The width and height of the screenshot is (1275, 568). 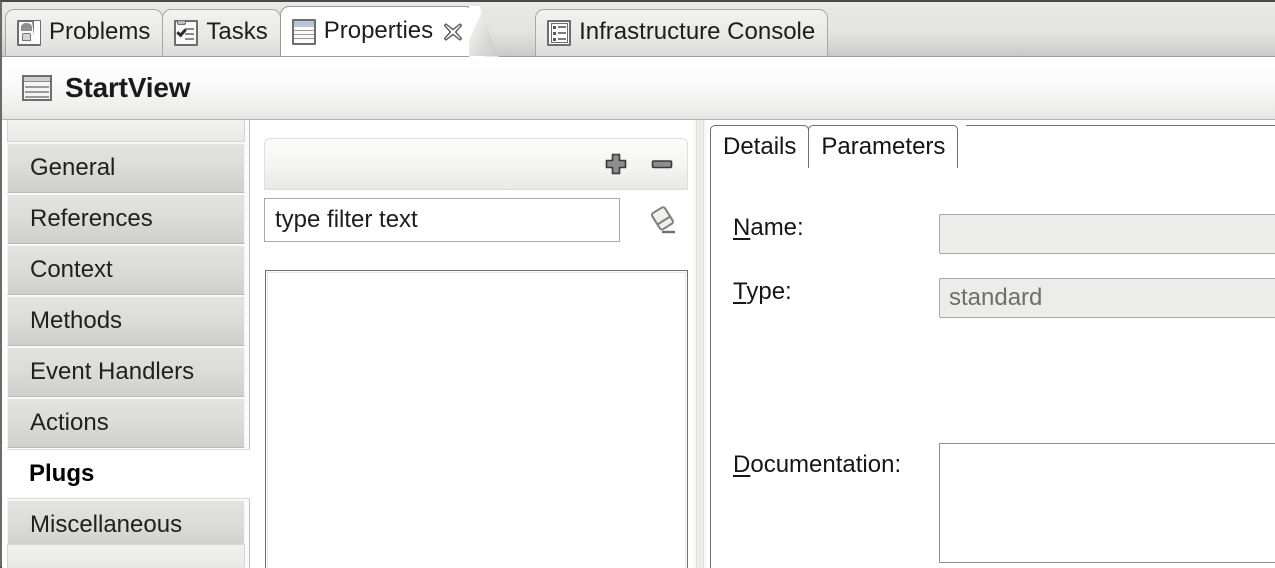 What do you see at coordinates (826, 464) in the screenshot?
I see `documentation-label-rest: ocumentation:` at bounding box center [826, 464].